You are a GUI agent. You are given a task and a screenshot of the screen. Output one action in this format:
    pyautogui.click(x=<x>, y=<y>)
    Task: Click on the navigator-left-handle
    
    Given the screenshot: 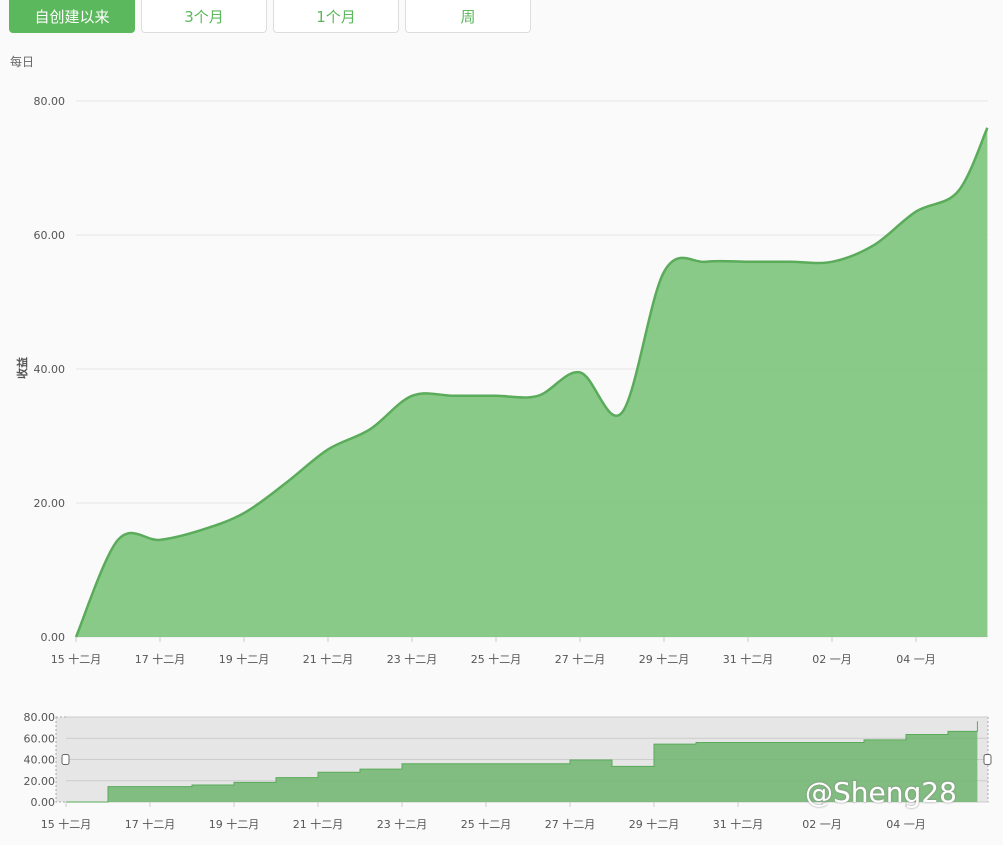 What is the action you would take?
    pyautogui.click(x=65, y=759)
    